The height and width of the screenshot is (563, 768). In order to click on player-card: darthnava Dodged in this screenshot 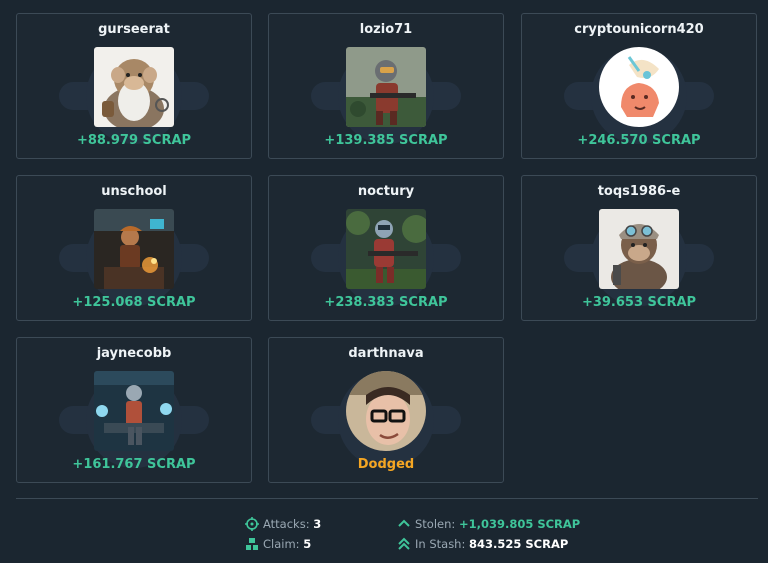, I will do `click(386, 410)`.